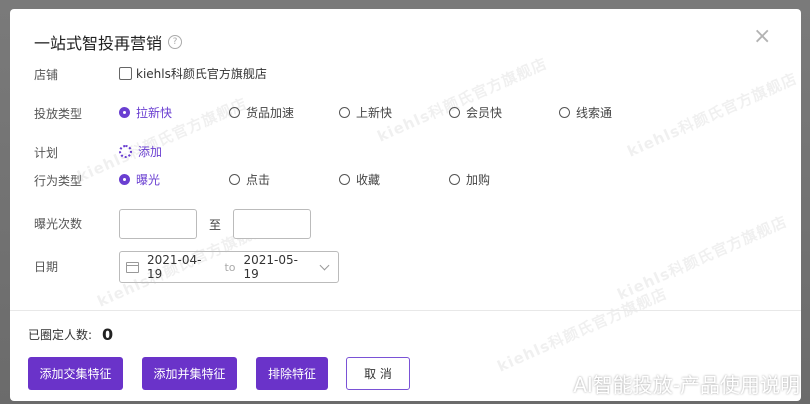 The image size is (810, 404). I want to click on exclude-feature-button: 排除特征, so click(292, 373).